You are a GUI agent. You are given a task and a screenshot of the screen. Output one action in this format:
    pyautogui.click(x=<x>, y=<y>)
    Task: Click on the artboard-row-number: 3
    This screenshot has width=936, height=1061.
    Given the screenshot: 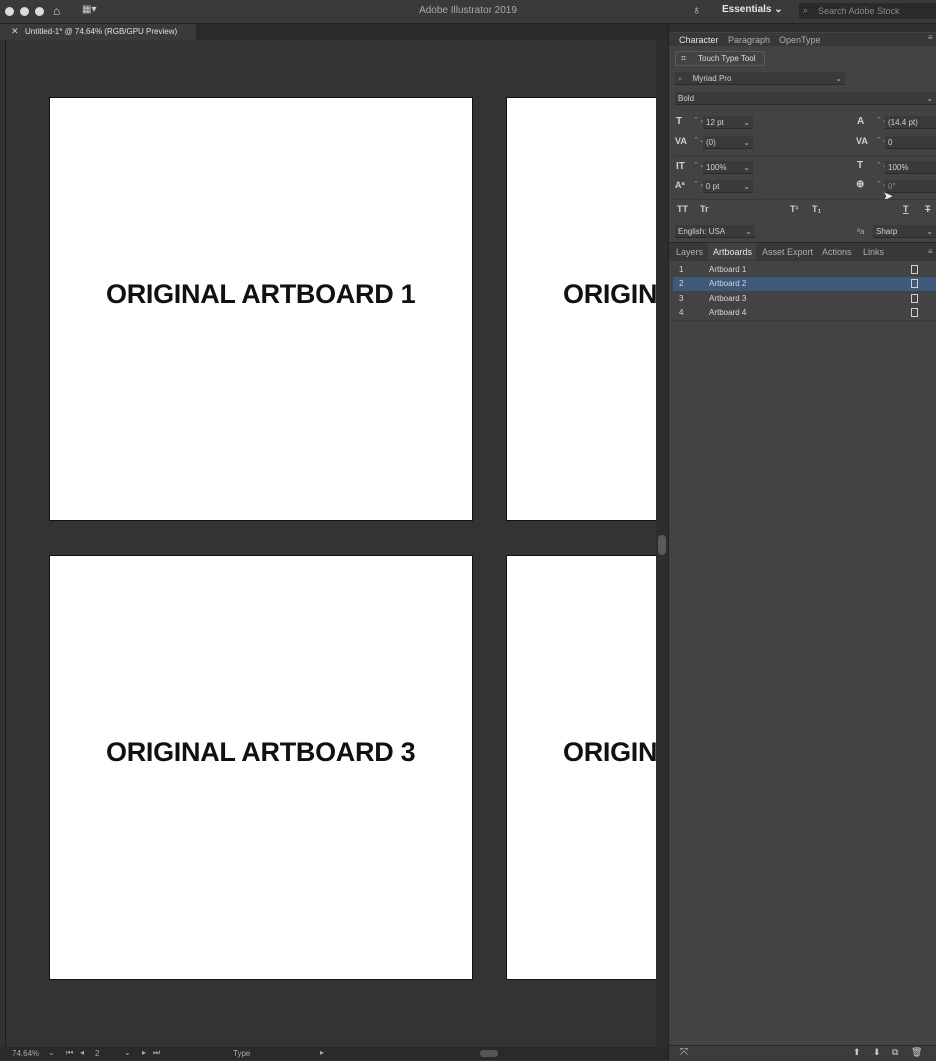 What is the action you would take?
    pyautogui.click(x=681, y=298)
    